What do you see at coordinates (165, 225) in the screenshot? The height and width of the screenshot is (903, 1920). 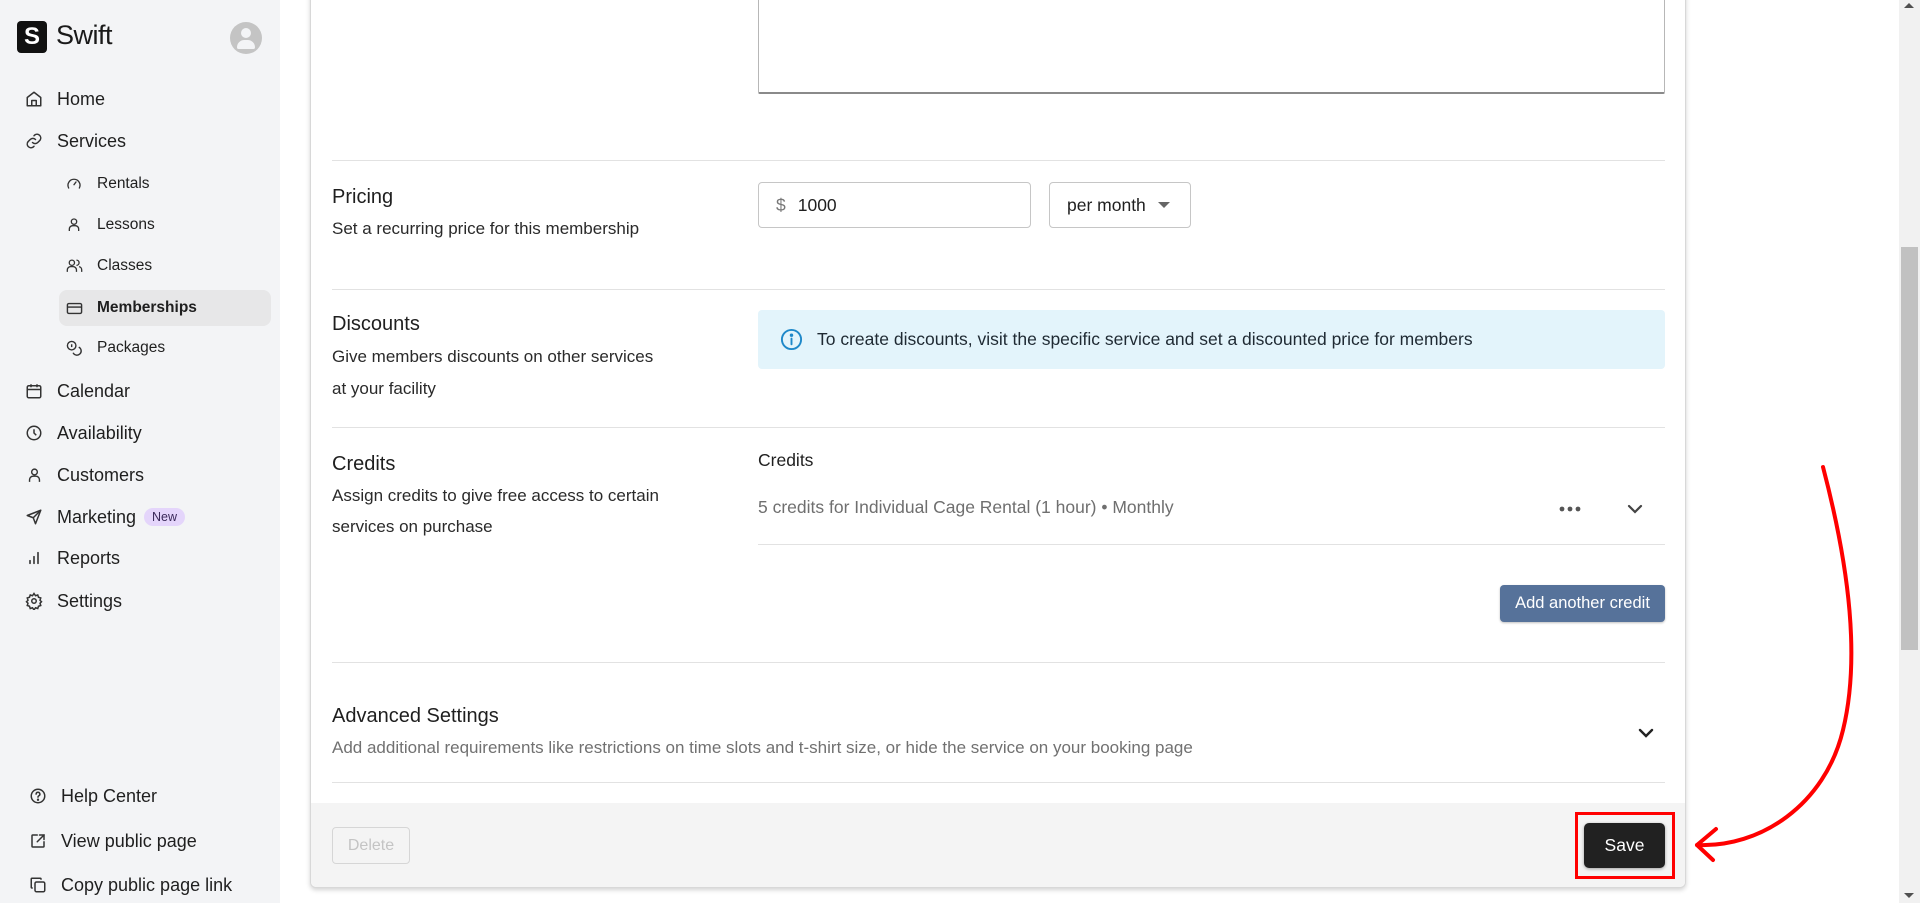 I see `sidebar-item-lessons: Lessons` at bounding box center [165, 225].